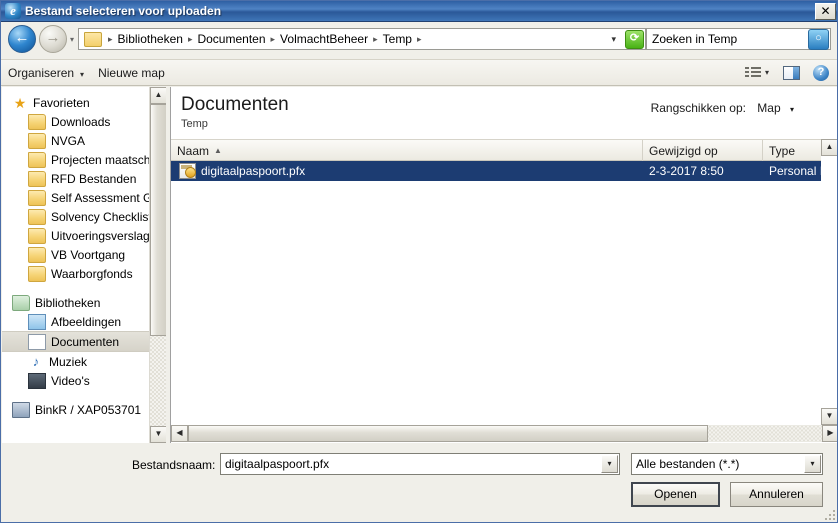  Describe the element at coordinates (675, 494) in the screenshot. I see `open-button: Openen` at that location.